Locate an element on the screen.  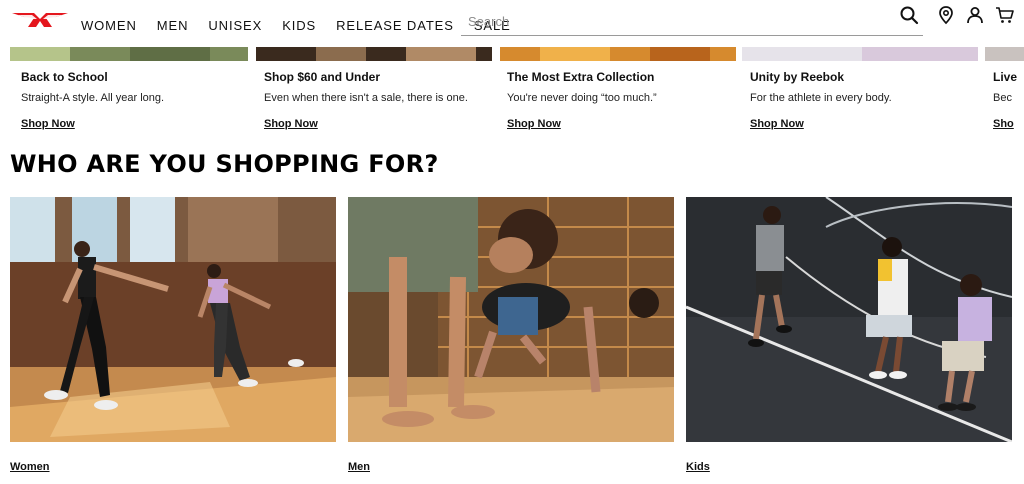
cart-icon is located at coordinates (1005, 15).